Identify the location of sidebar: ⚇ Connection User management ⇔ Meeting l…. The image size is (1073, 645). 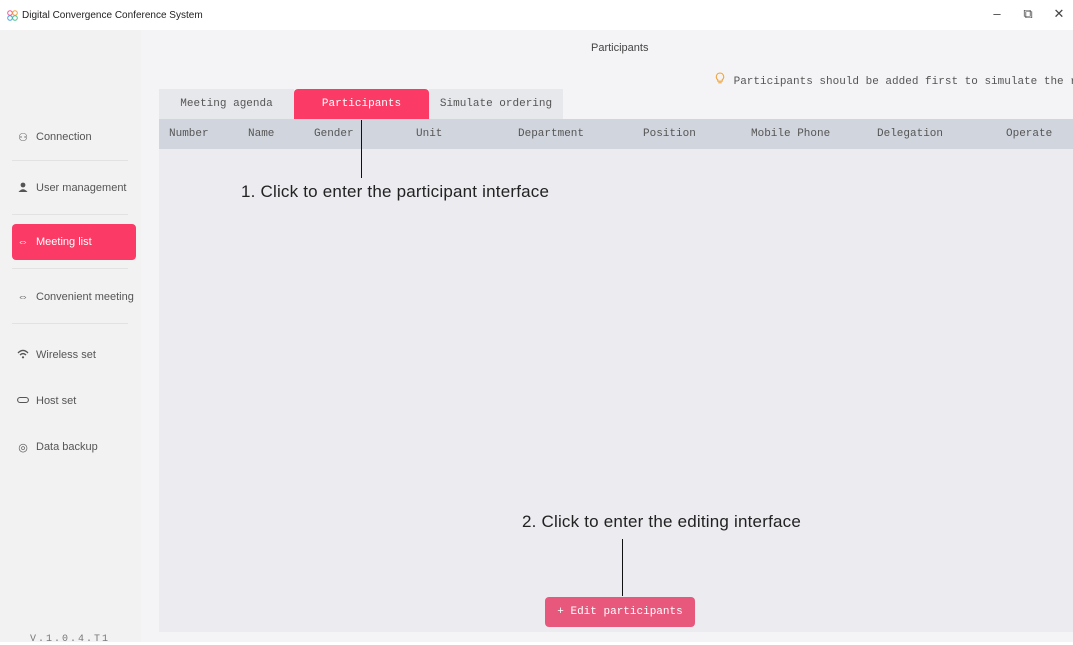
(70, 336).